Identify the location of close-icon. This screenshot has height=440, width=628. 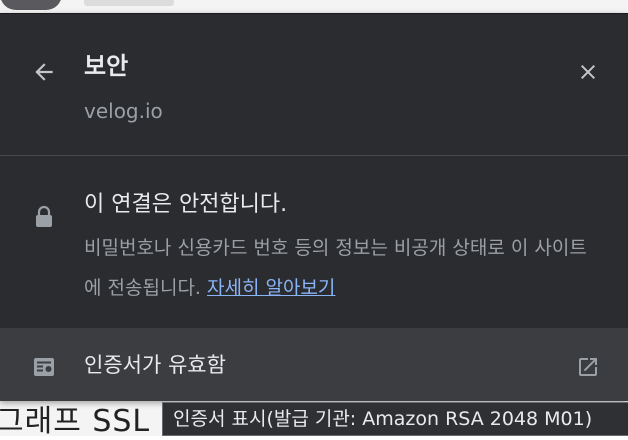
(588, 72).